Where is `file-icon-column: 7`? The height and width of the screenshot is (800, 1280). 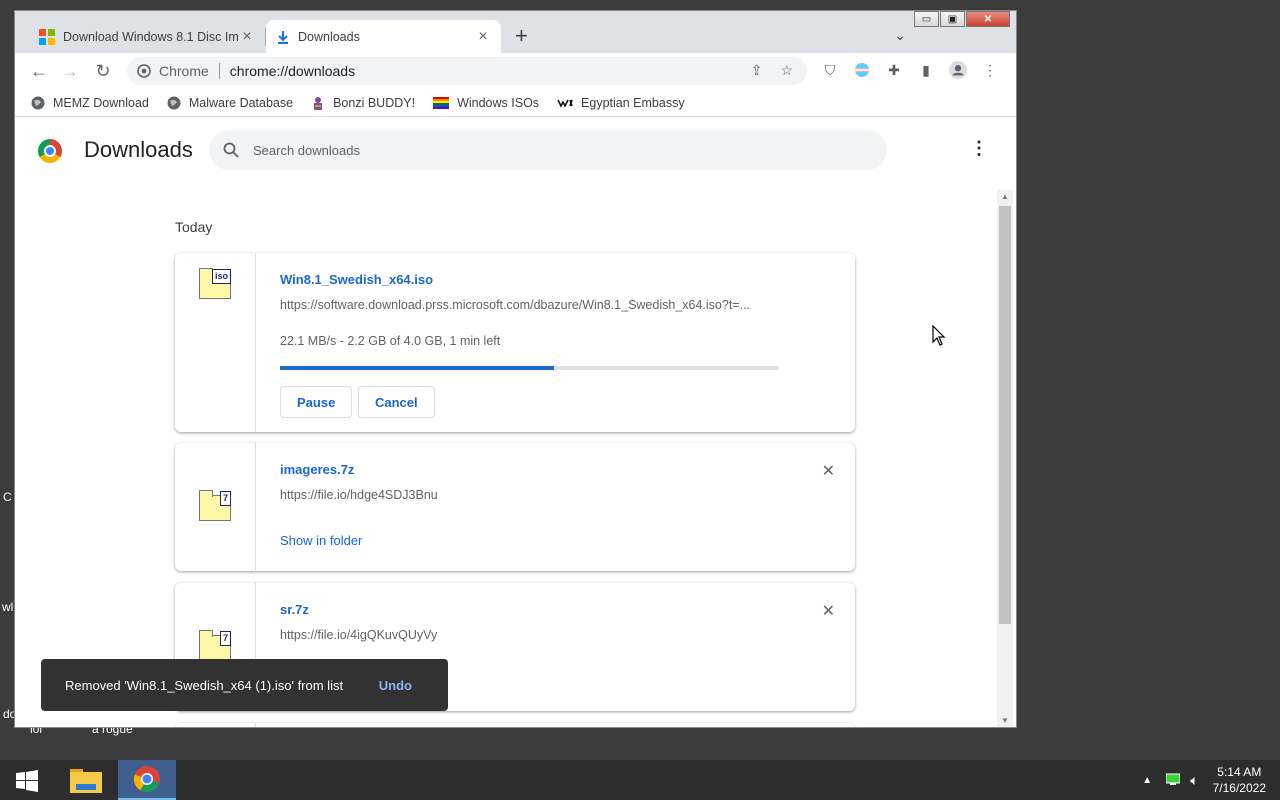
file-icon-column: 7 is located at coordinates (215, 507).